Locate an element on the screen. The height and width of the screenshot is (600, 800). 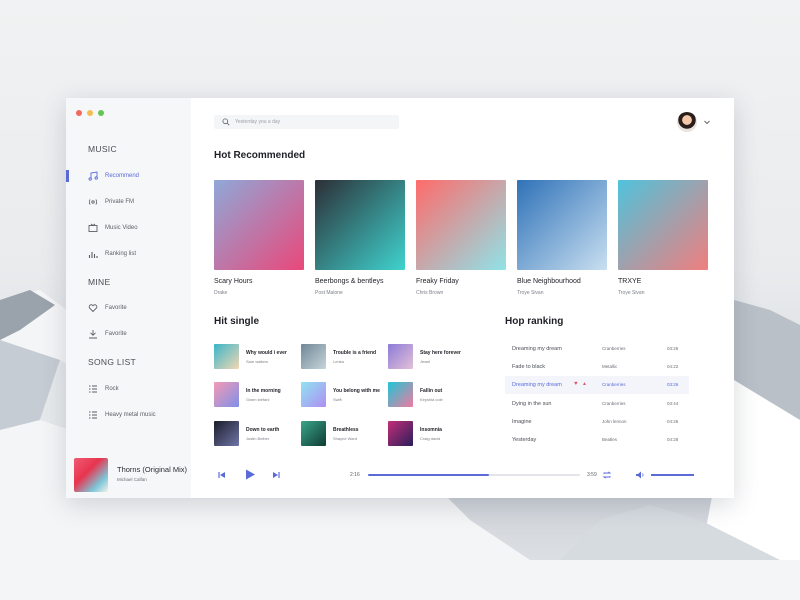
sidebar-item-label: Private FM is located at coordinates (120, 202).